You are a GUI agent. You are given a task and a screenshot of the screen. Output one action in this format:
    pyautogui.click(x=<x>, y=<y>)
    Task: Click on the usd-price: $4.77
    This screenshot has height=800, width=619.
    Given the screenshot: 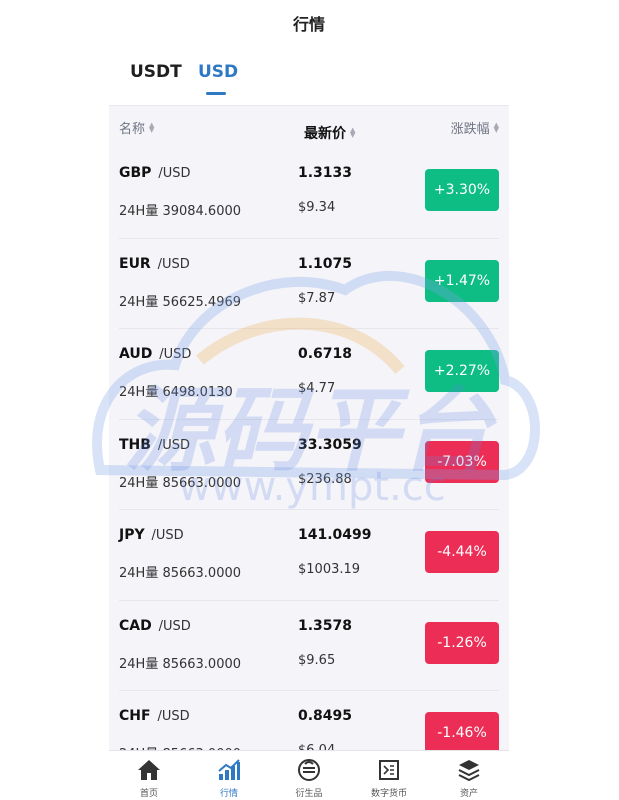 What is the action you would take?
    pyautogui.click(x=317, y=388)
    